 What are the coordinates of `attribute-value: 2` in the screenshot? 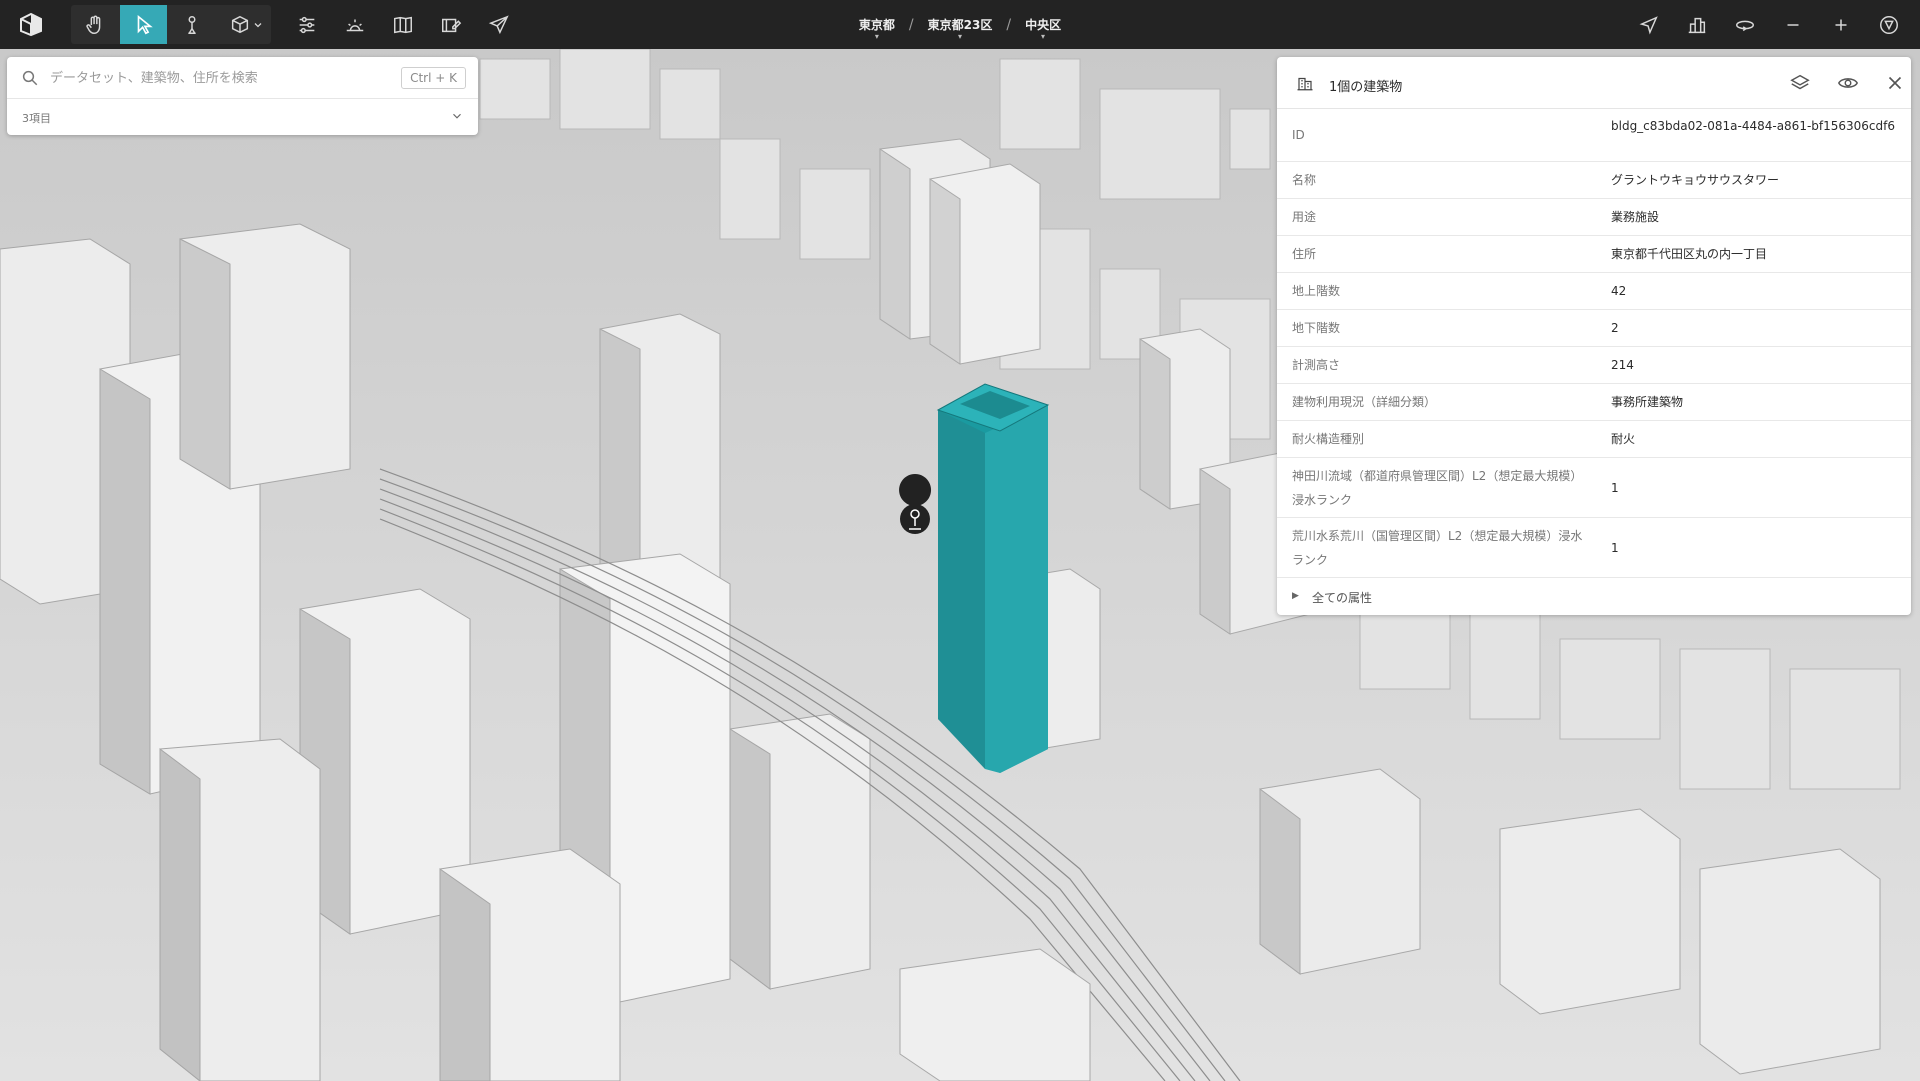 It's located at (1615, 328).